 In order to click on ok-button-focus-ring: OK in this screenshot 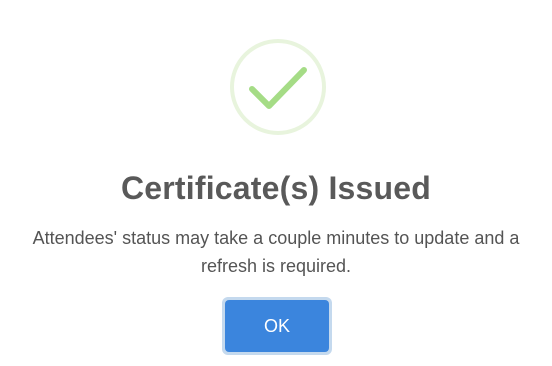, I will do `click(277, 326)`.